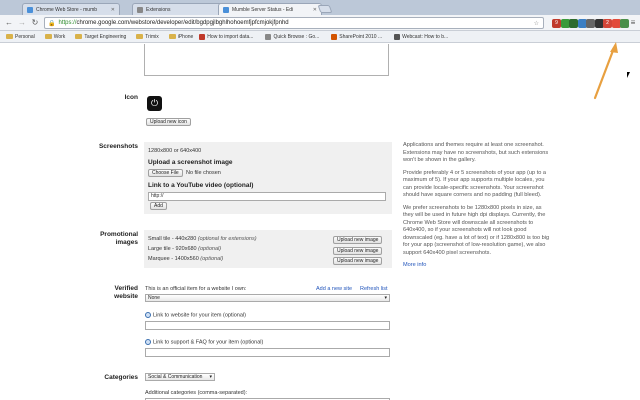  Describe the element at coordinates (267, 298) in the screenshot. I see `verified-site-select: None ▾` at that location.